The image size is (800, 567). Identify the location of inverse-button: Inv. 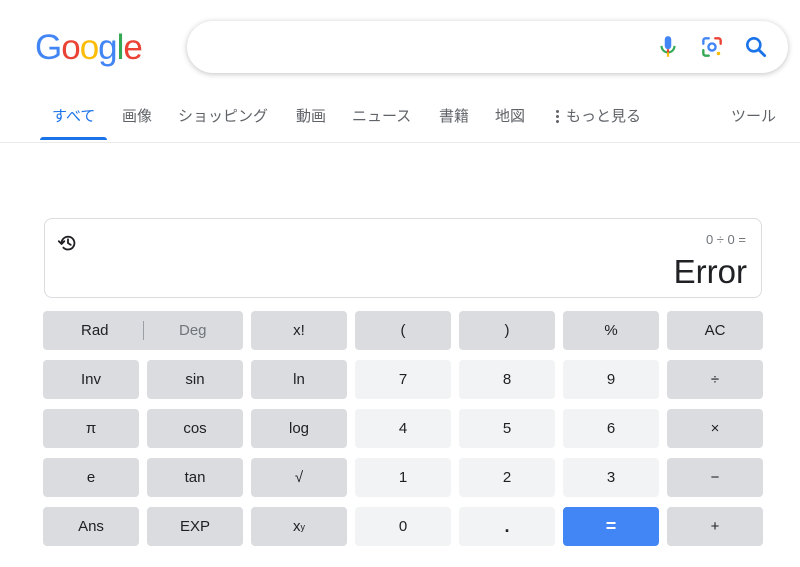
(91, 379).